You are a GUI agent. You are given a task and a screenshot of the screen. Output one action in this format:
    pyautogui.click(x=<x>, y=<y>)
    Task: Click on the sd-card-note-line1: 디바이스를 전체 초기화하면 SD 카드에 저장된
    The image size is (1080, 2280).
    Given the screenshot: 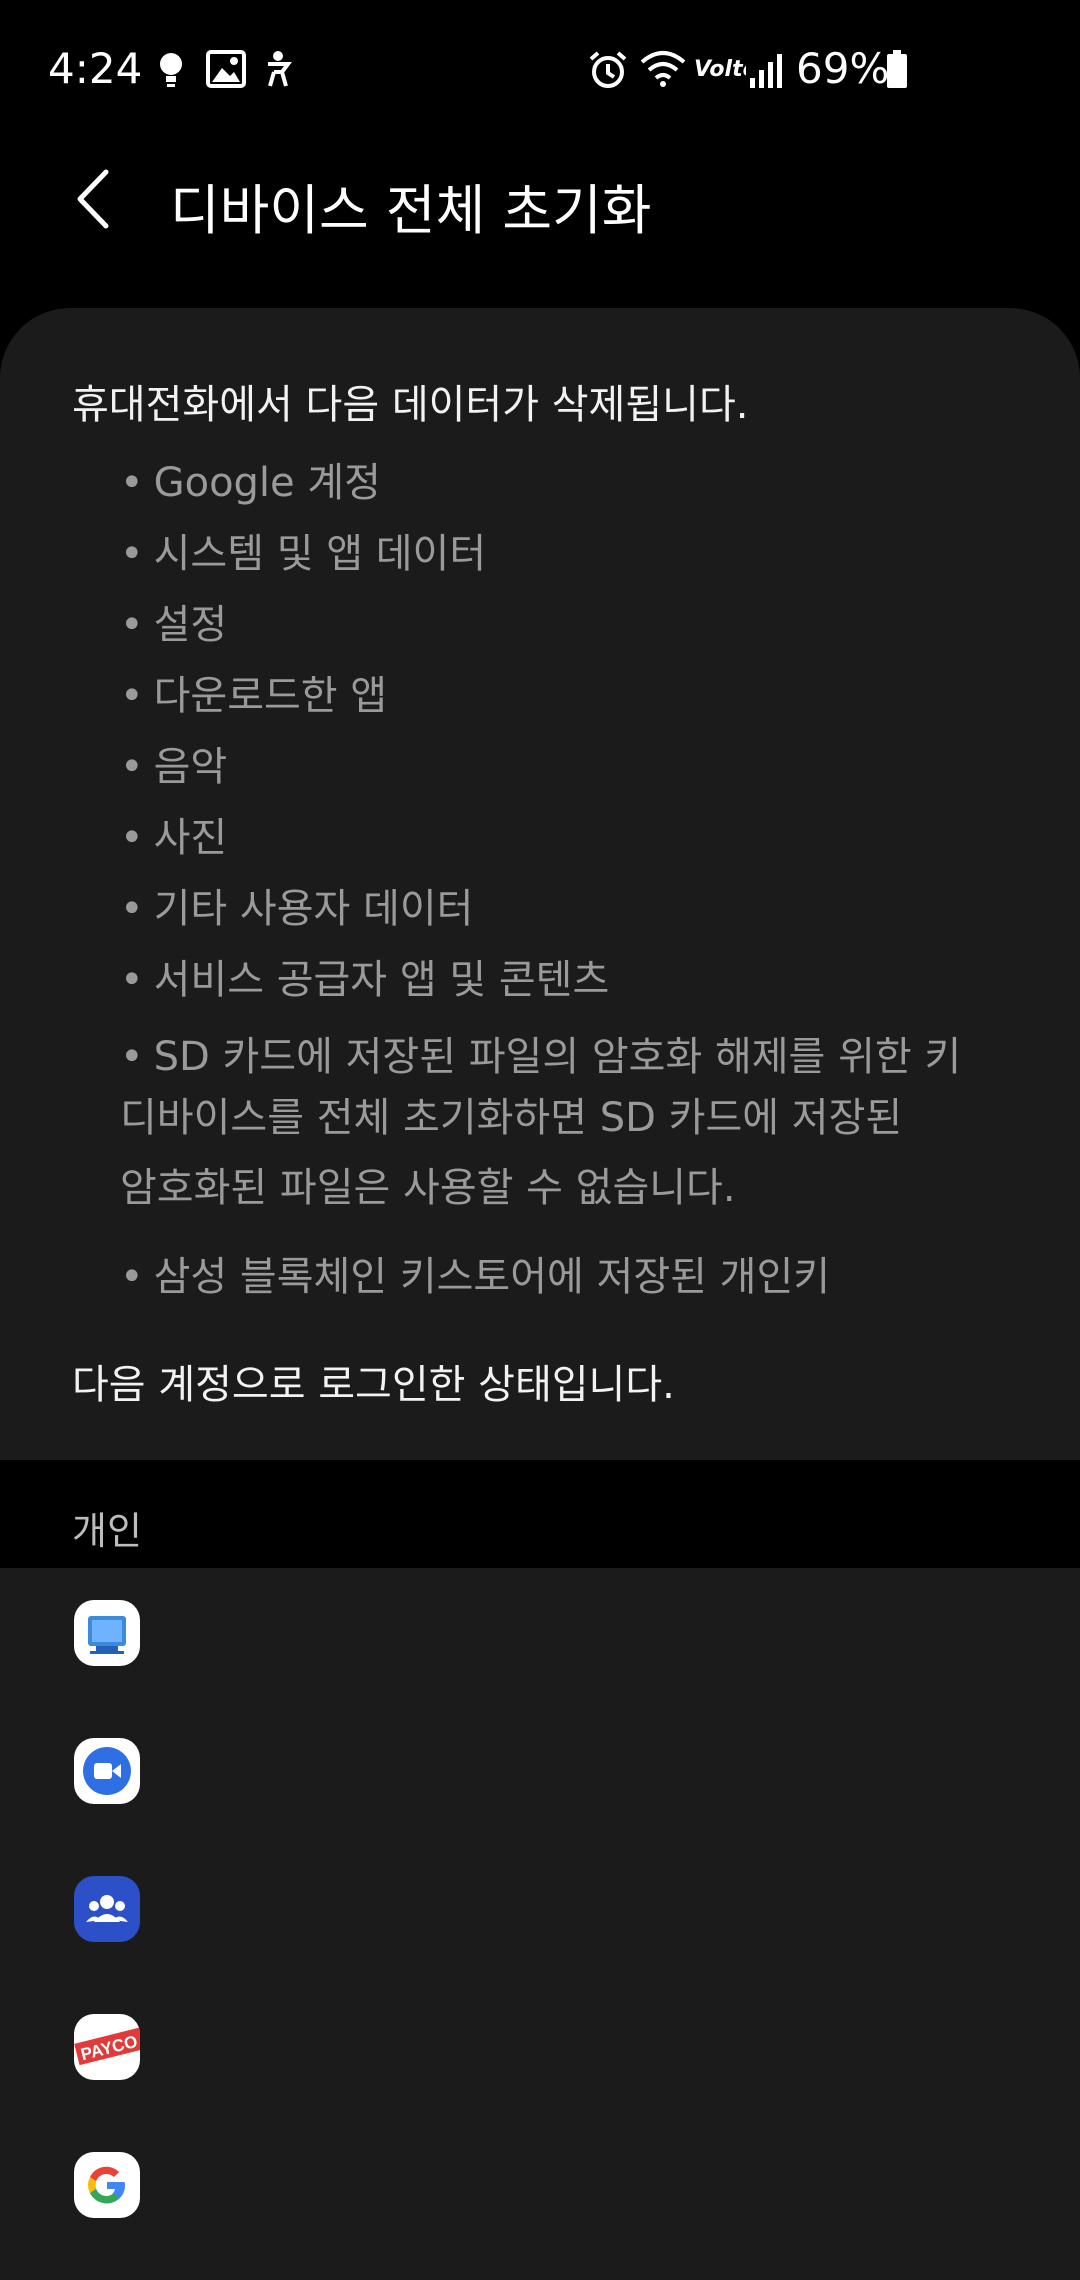 What is the action you would take?
    pyautogui.click(x=511, y=1118)
    